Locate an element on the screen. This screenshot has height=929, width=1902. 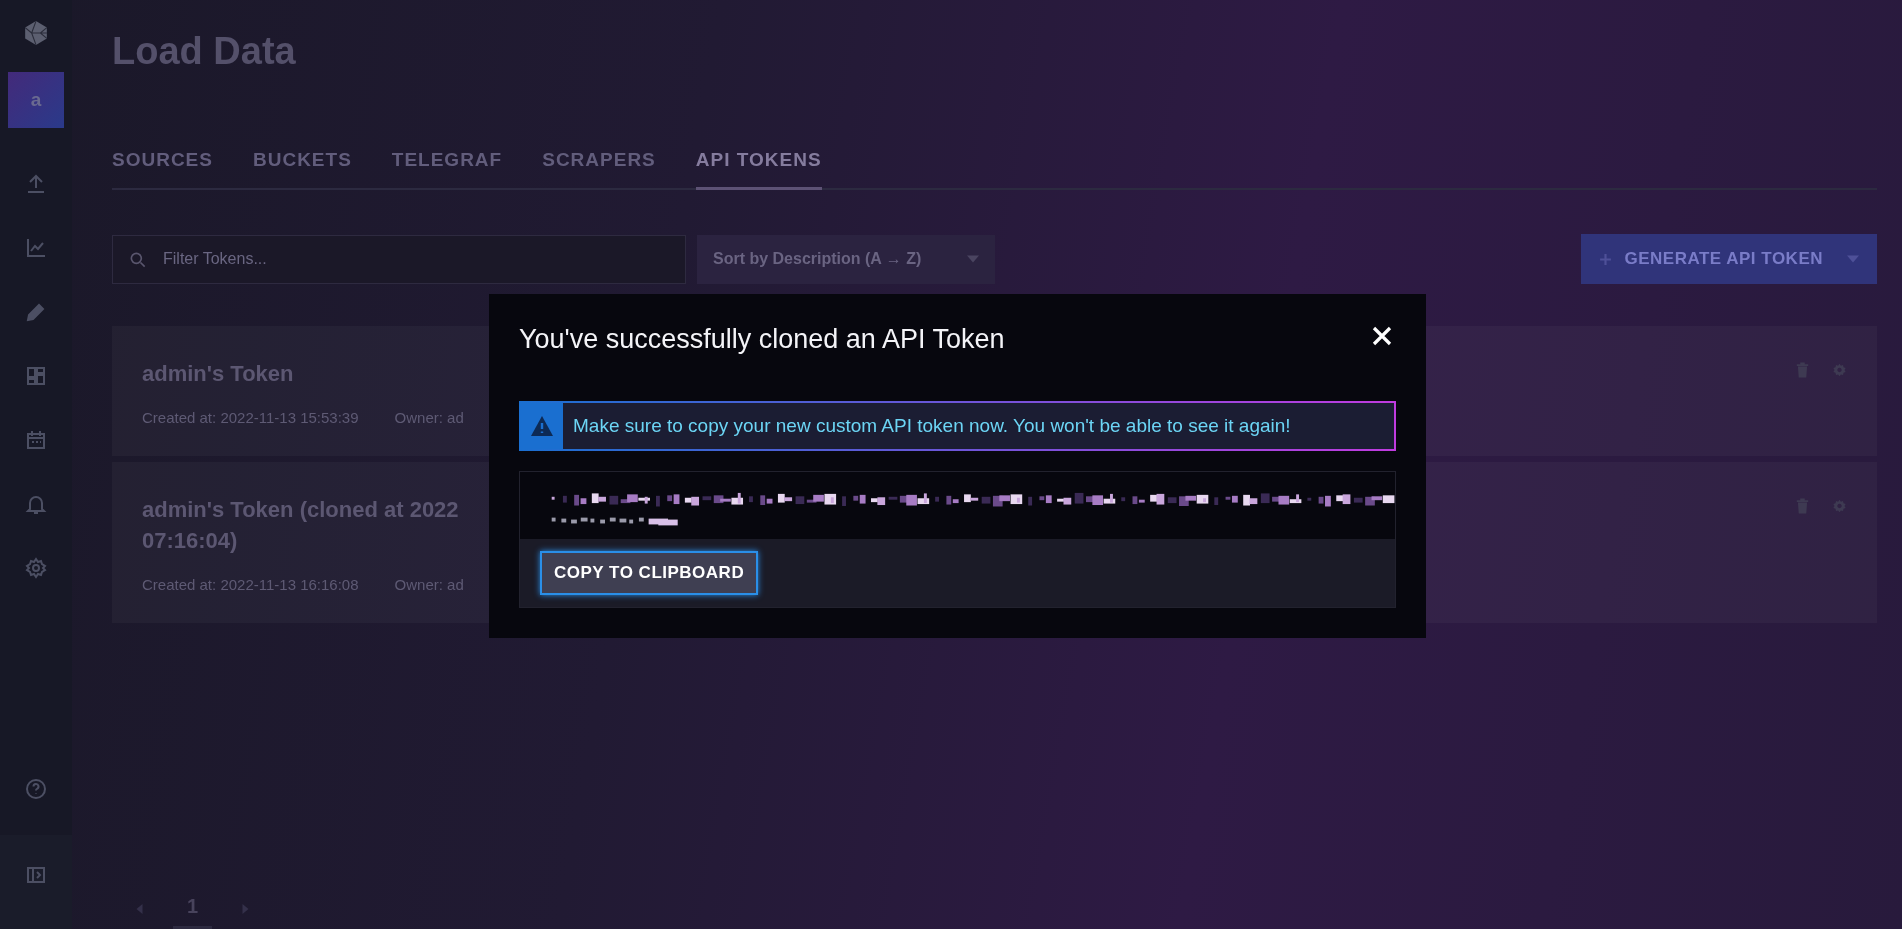
created-date: Created at: 2022-11-13 16:16:08 is located at coordinates (250, 584).